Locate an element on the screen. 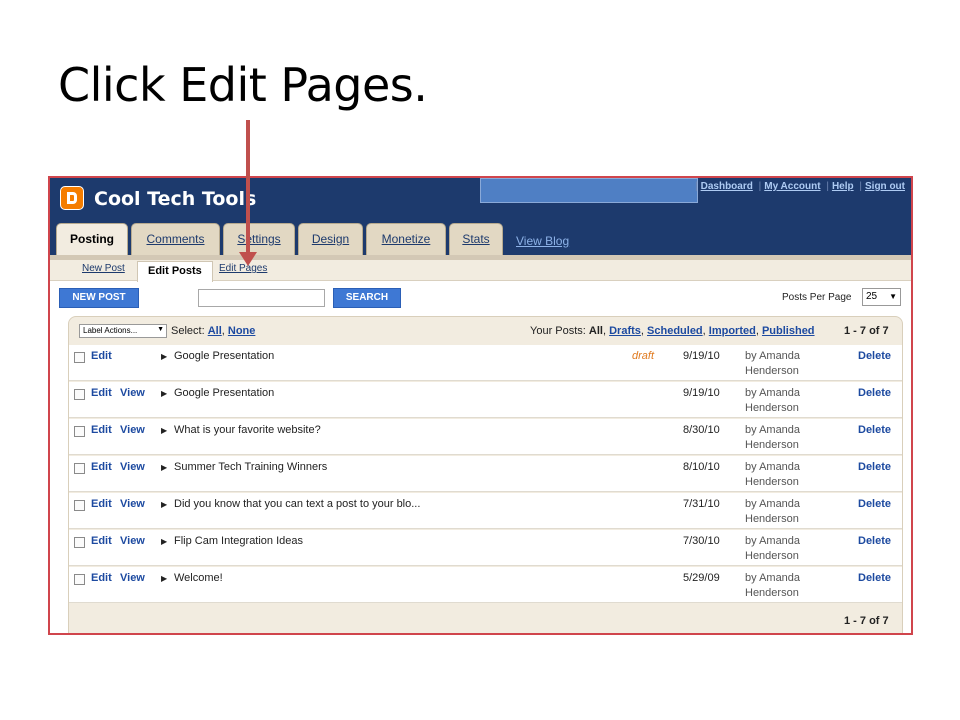  subtab-edit-posts: Edit Posts is located at coordinates (175, 271).